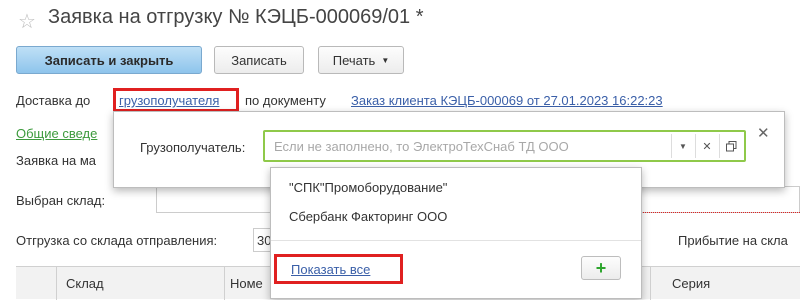  What do you see at coordinates (259, 60) in the screenshot?
I see `save-button: Записать` at bounding box center [259, 60].